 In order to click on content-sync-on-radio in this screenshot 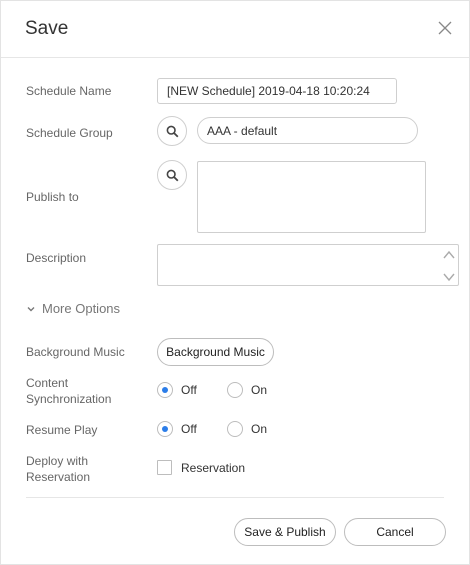, I will do `click(235, 390)`.